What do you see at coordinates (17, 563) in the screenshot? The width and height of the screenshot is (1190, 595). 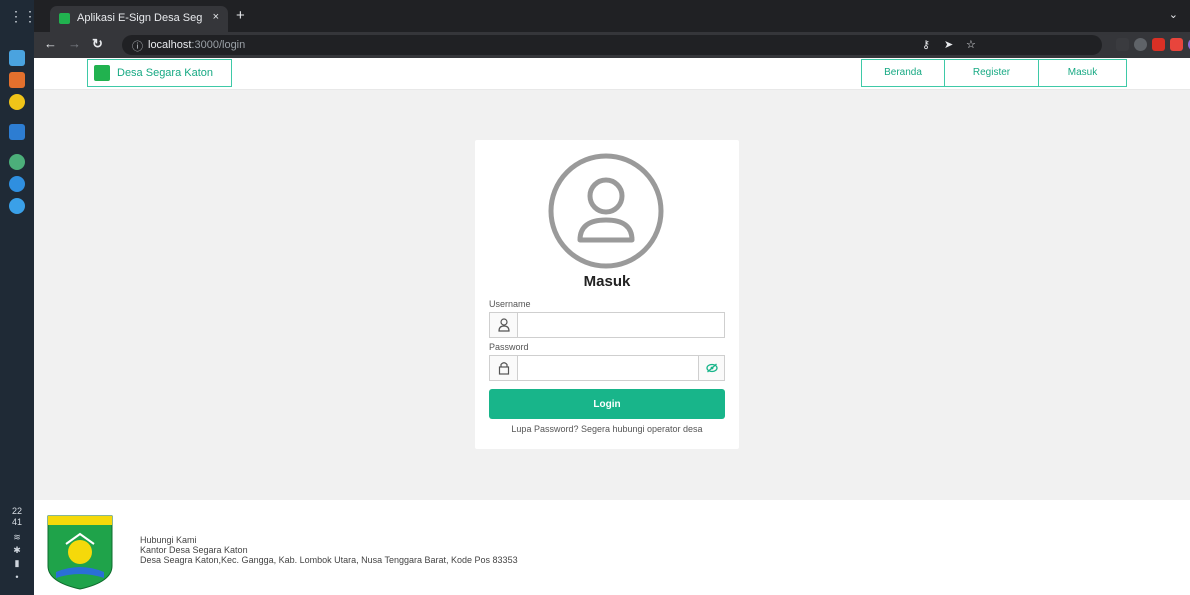 I see `battery-icon: ▮` at bounding box center [17, 563].